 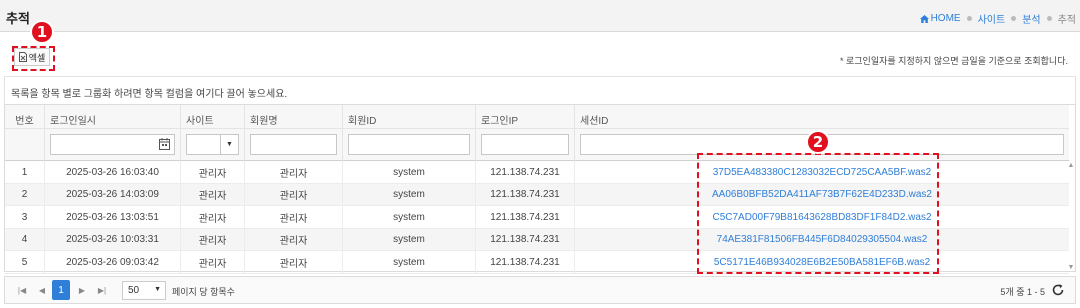 I want to click on cell-login-time: 2025-03-26 09:03:42, so click(x=113, y=262).